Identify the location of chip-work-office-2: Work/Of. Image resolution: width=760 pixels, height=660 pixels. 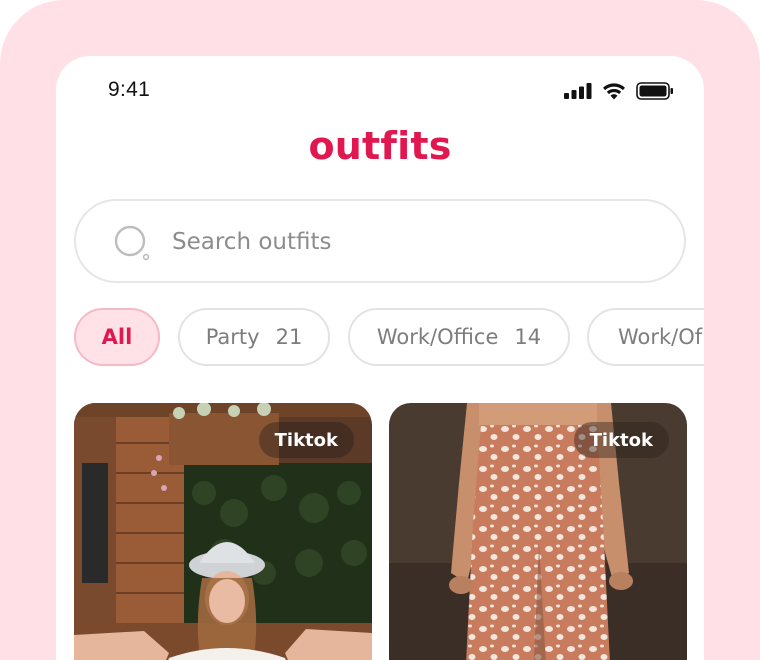
(645, 337).